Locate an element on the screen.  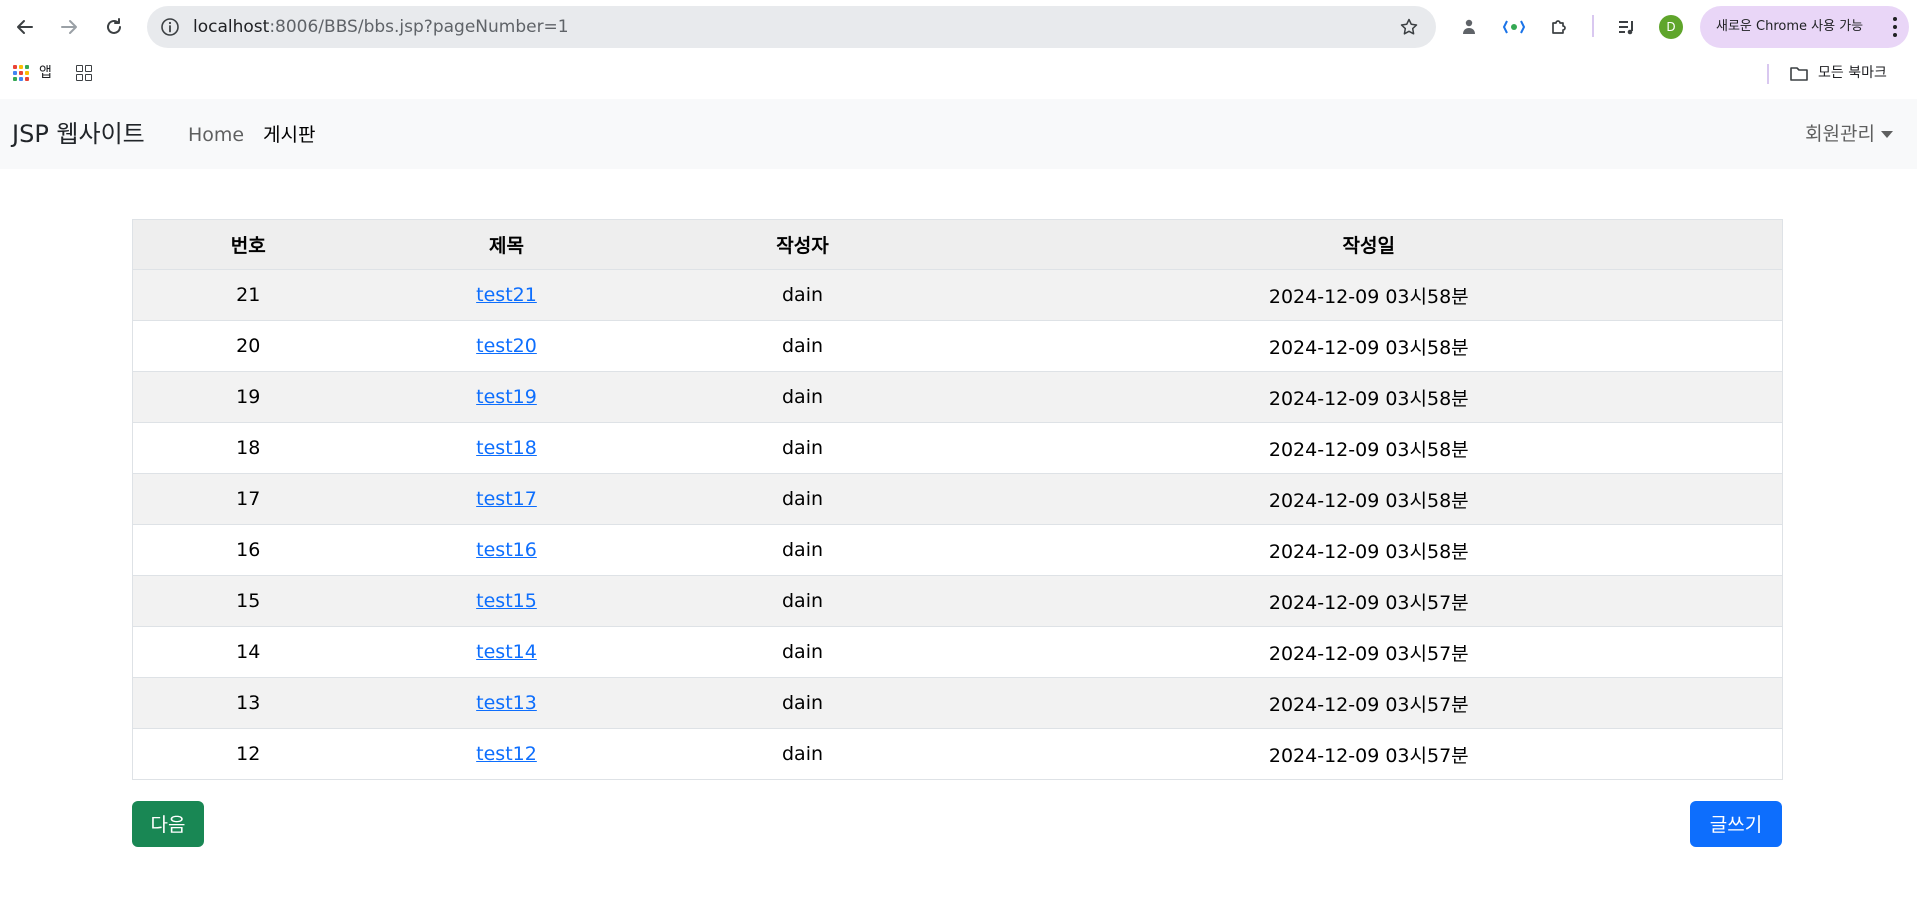
table-row: 17 test17 dain 2024-12-09 03시58분 is located at coordinates (957, 499).